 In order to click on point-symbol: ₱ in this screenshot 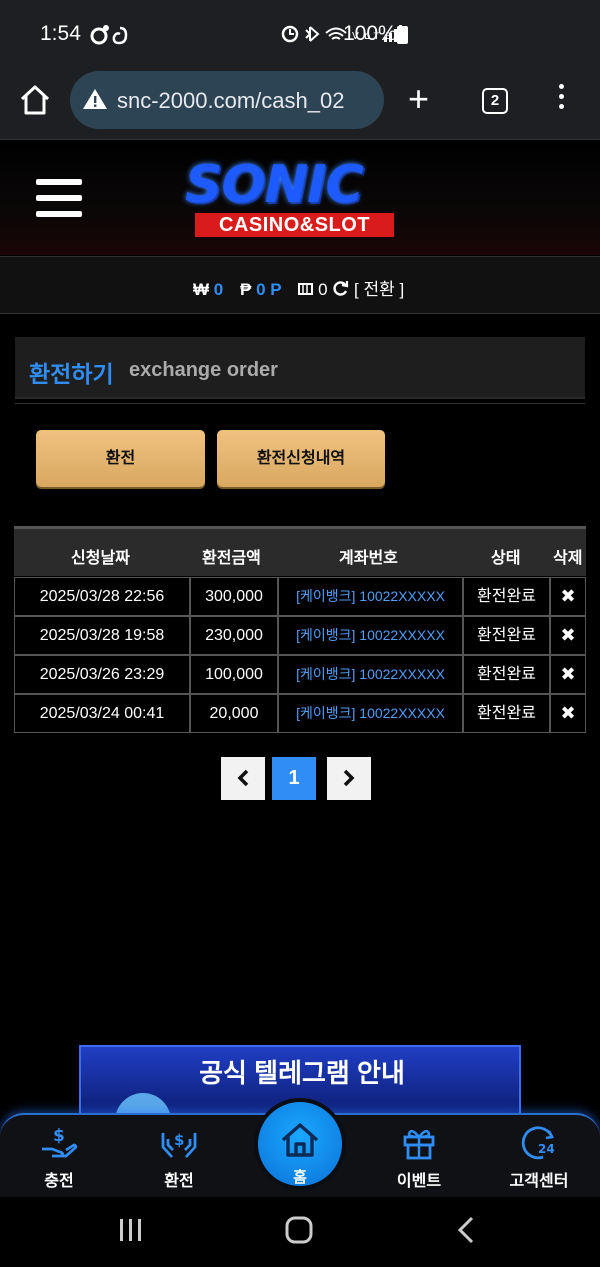, I will do `click(245, 289)`.